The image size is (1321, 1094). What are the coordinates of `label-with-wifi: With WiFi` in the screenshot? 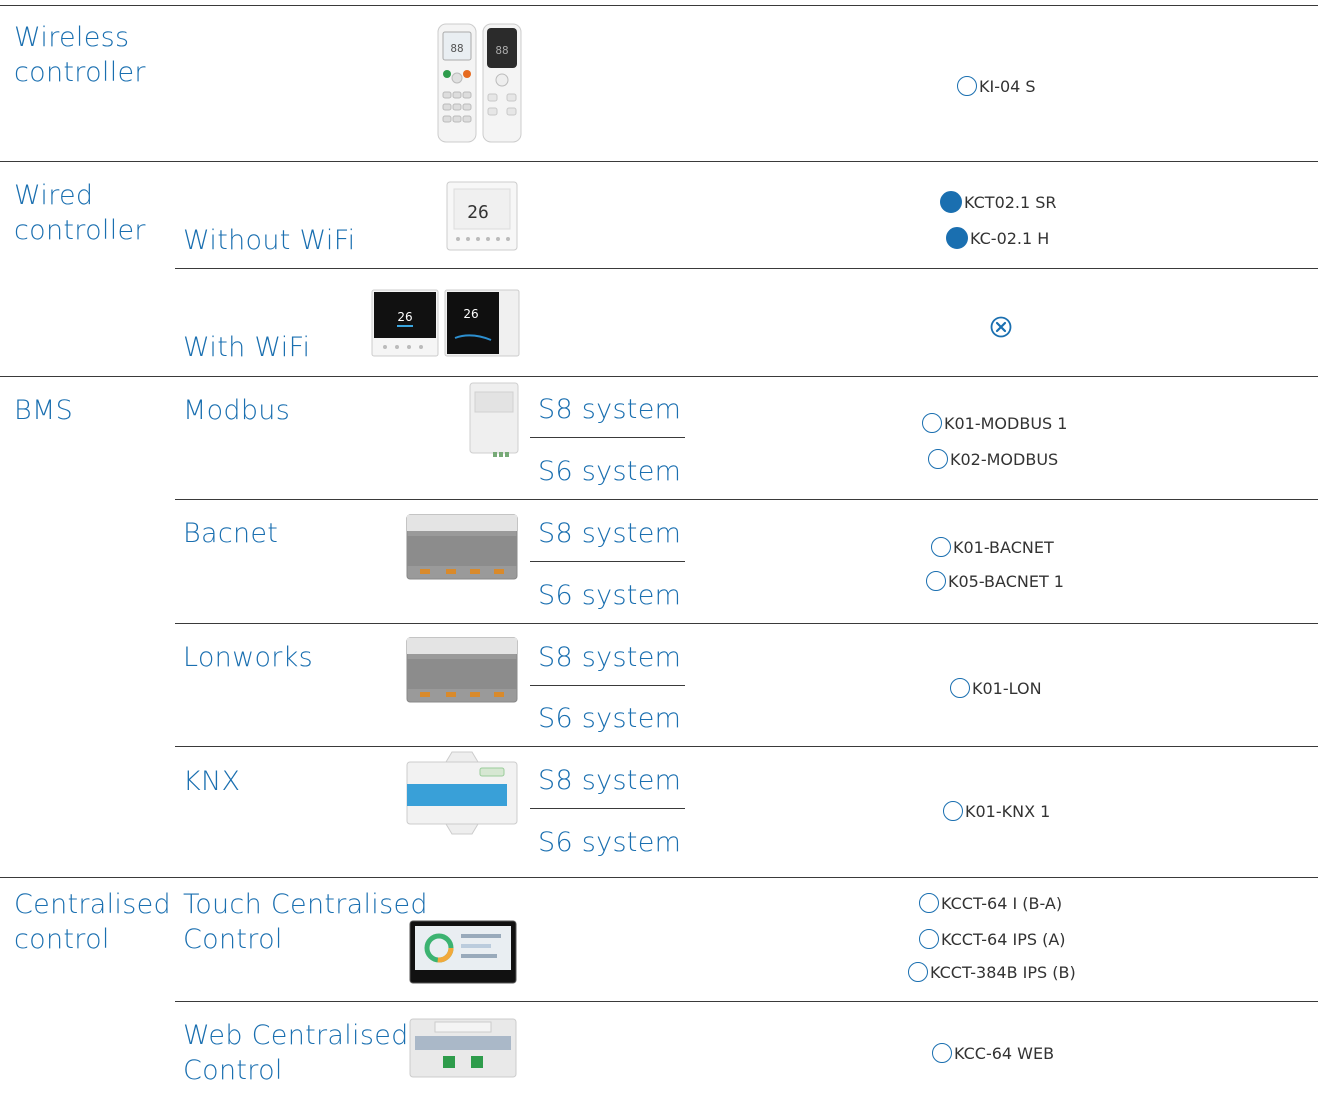 It's located at (247, 347).